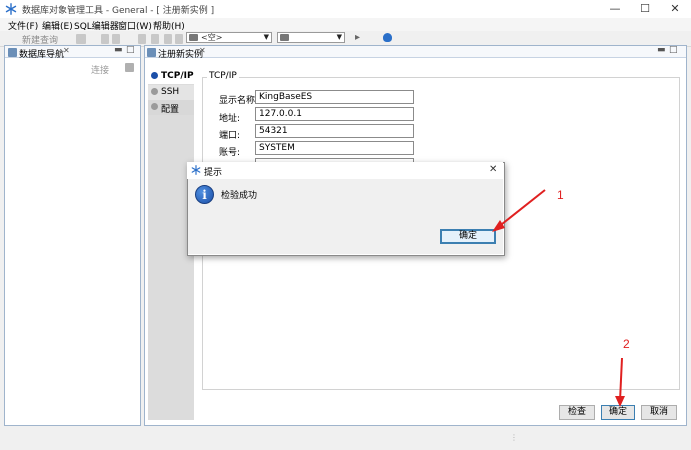 This screenshot has width=691, height=450. Describe the element at coordinates (560, 195) in the screenshot. I see `annotation-number-1: 1` at that location.